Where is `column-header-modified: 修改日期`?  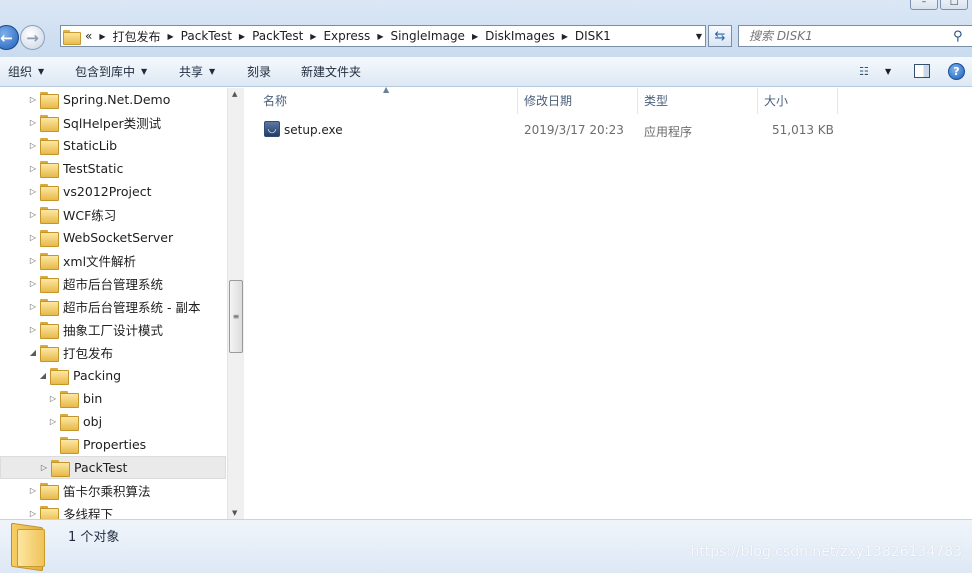 column-header-modified: 修改日期 is located at coordinates (578, 101).